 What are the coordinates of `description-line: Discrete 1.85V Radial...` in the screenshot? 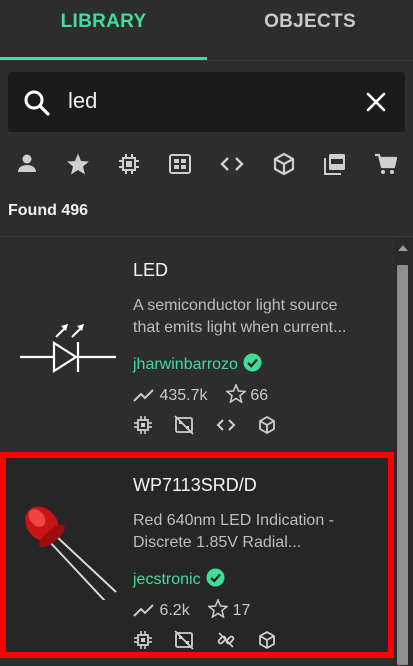 It's located at (217, 542).